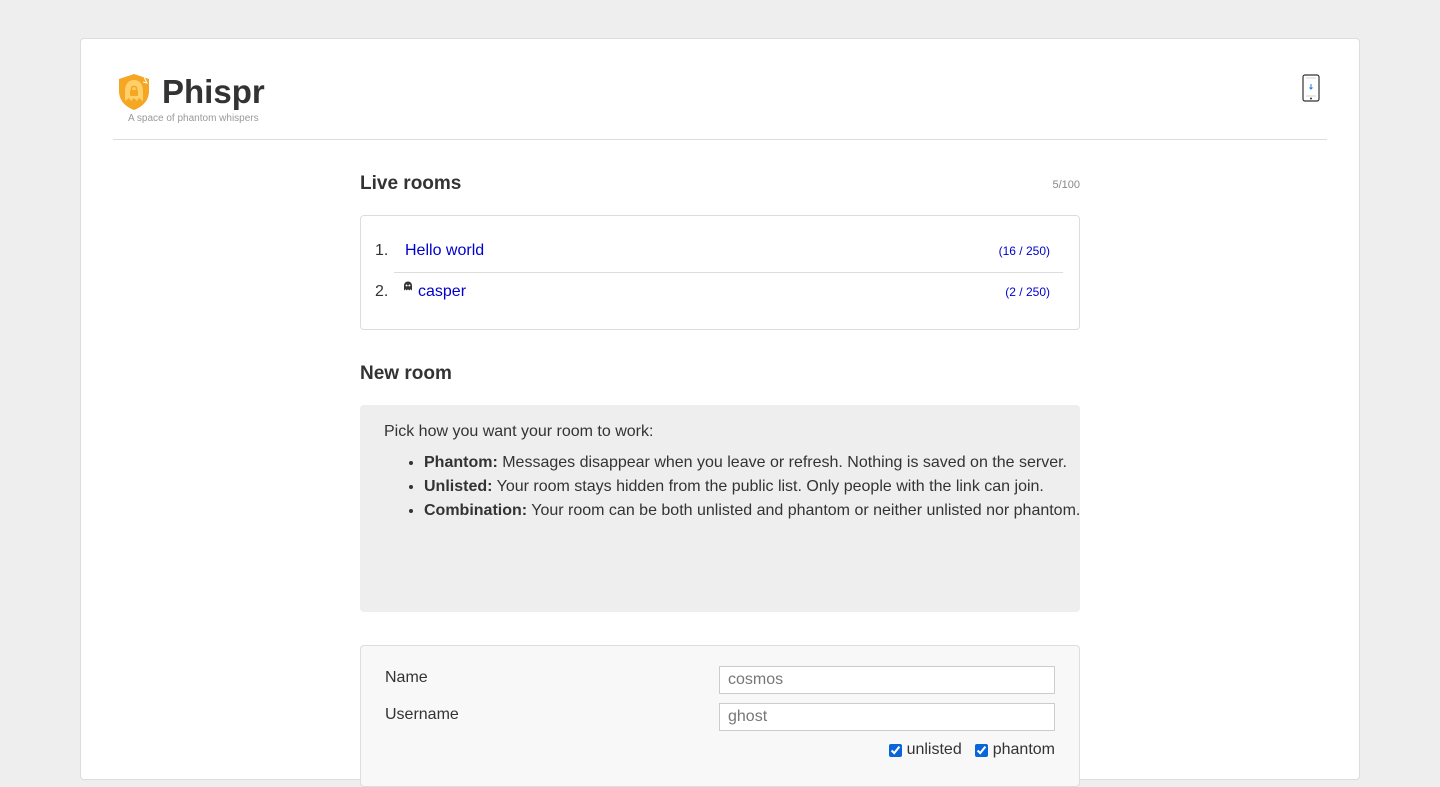 The image size is (1440, 787). I want to click on live-rooms-count: 5/100, so click(1066, 185).